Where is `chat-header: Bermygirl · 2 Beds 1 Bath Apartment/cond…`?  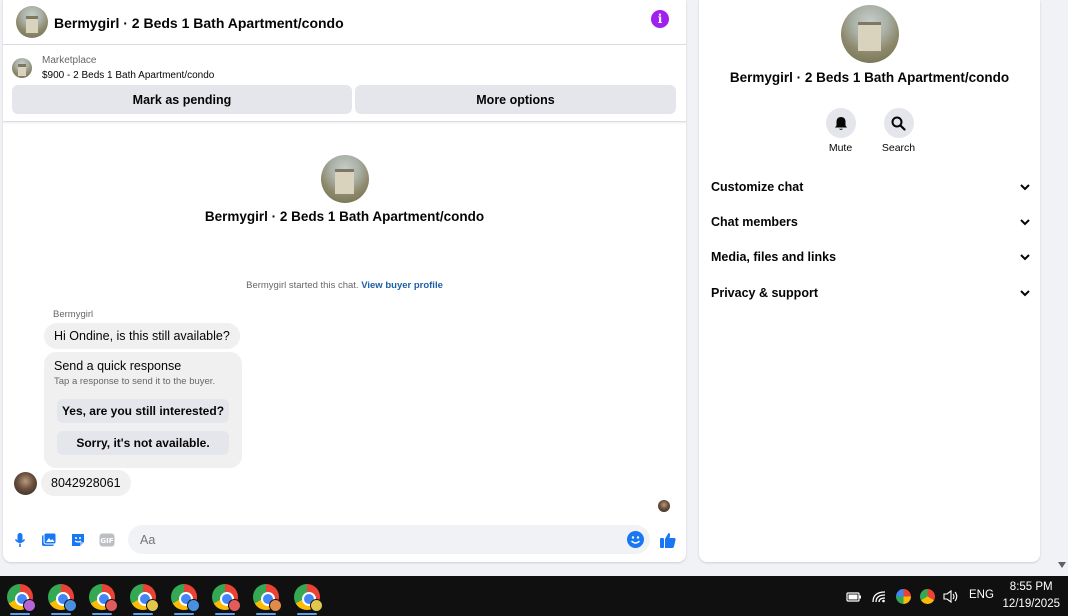
chat-header: Bermygirl · 2 Beds 1 Bath Apartment/cond… is located at coordinates (344, 22).